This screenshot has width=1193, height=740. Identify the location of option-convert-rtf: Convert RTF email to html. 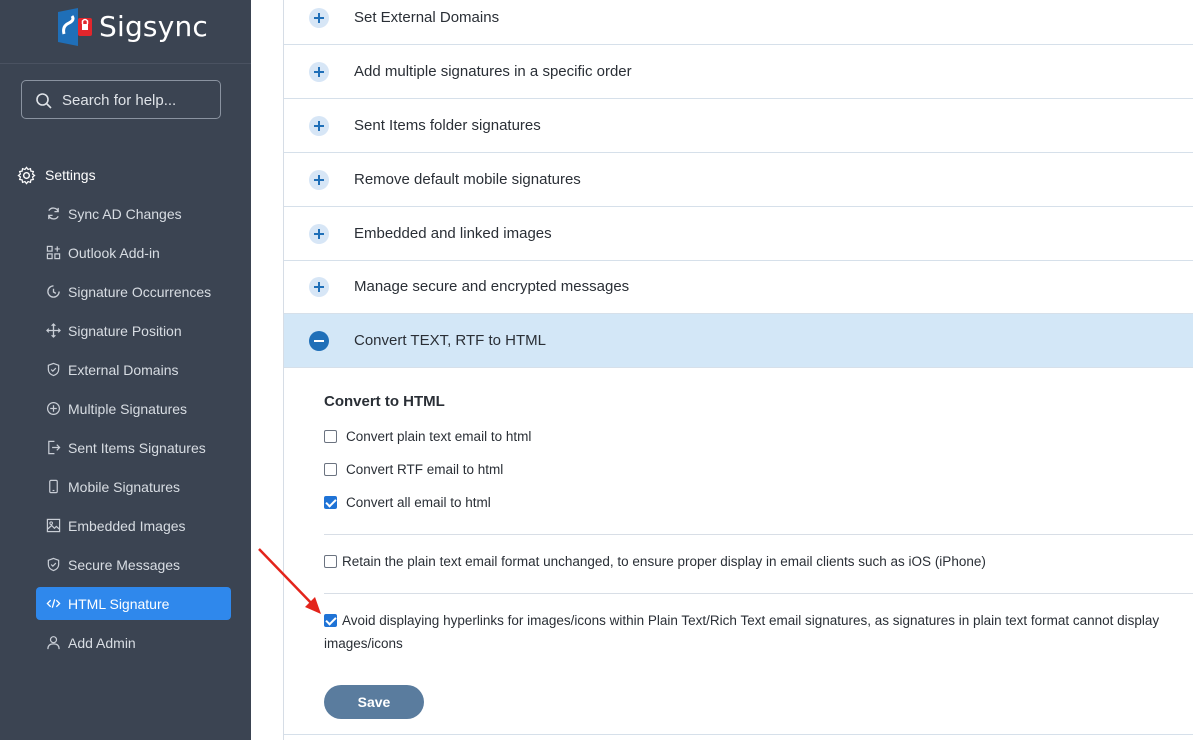
(413, 469).